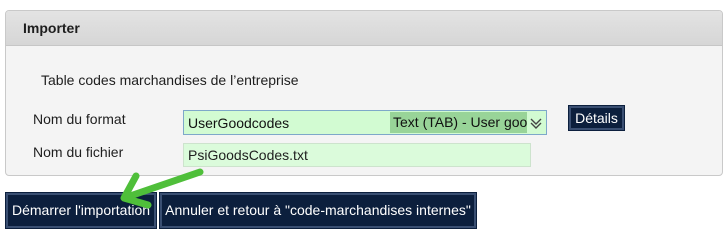  I want to click on format-name-value: UserGoodcodes, so click(239, 123).